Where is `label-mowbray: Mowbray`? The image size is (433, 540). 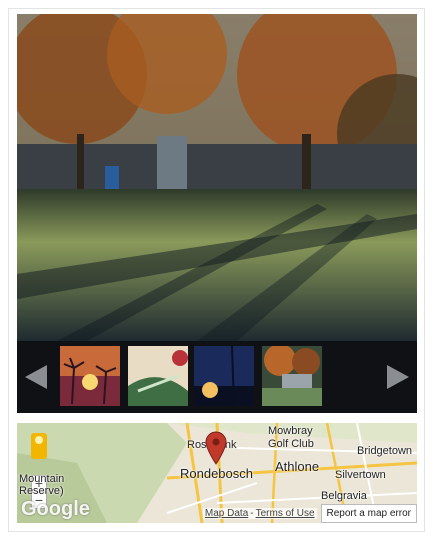
label-mowbray: Mowbray is located at coordinates (290, 431).